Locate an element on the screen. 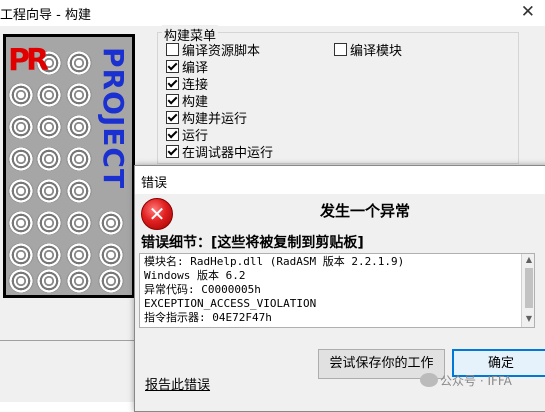  error-detail-label: 错误细节：[这些将被复制到剪贴板] is located at coordinates (252, 243).